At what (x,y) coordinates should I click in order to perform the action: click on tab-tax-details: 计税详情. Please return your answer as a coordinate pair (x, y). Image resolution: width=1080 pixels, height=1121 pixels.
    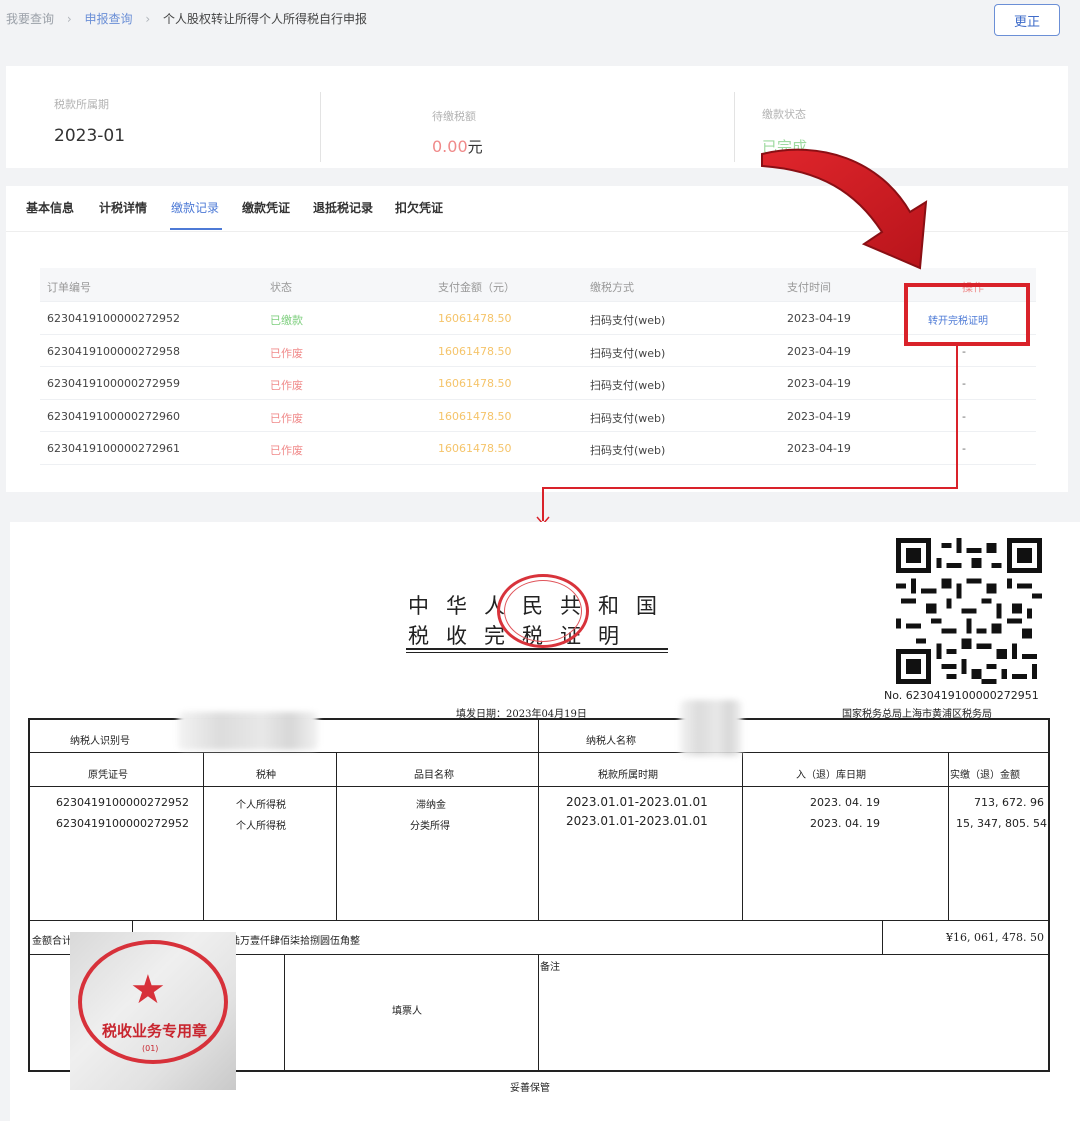
    Looking at the image, I should click on (123, 207).